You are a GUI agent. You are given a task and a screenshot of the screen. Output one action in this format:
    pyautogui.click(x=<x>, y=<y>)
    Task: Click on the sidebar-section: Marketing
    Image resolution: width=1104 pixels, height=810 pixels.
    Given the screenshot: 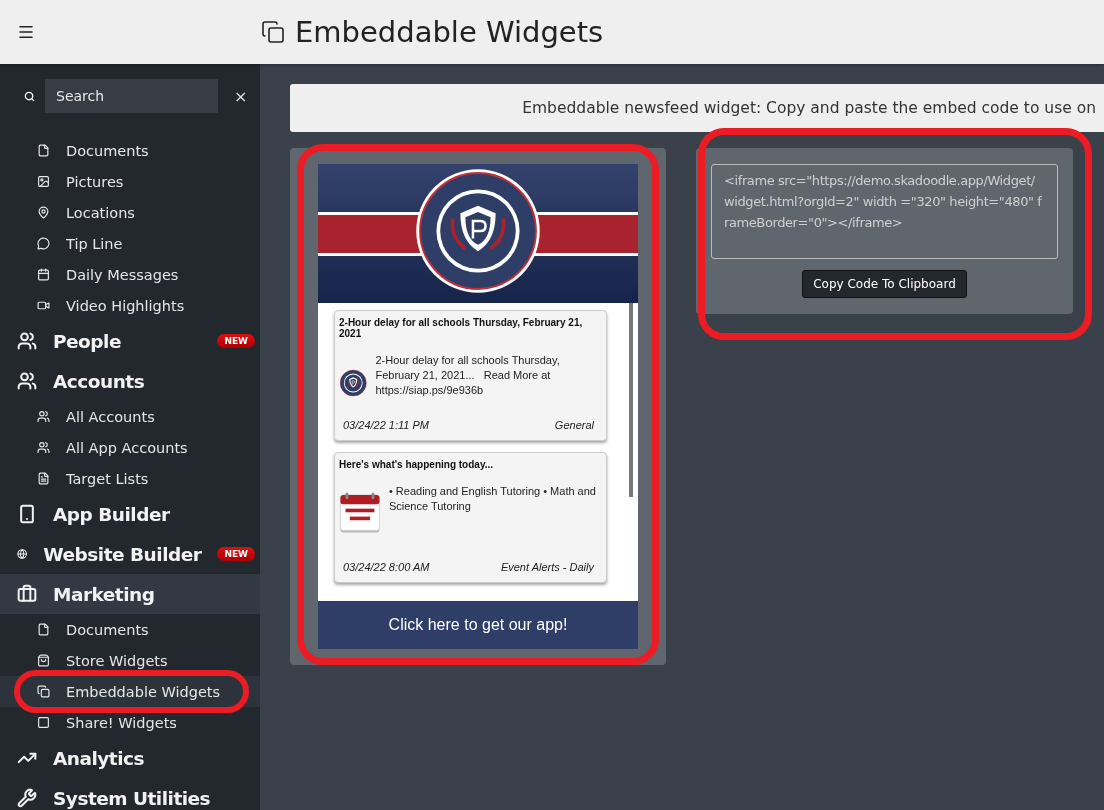 What is the action you would take?
    pyautogui.click(x=130, y=594)
    